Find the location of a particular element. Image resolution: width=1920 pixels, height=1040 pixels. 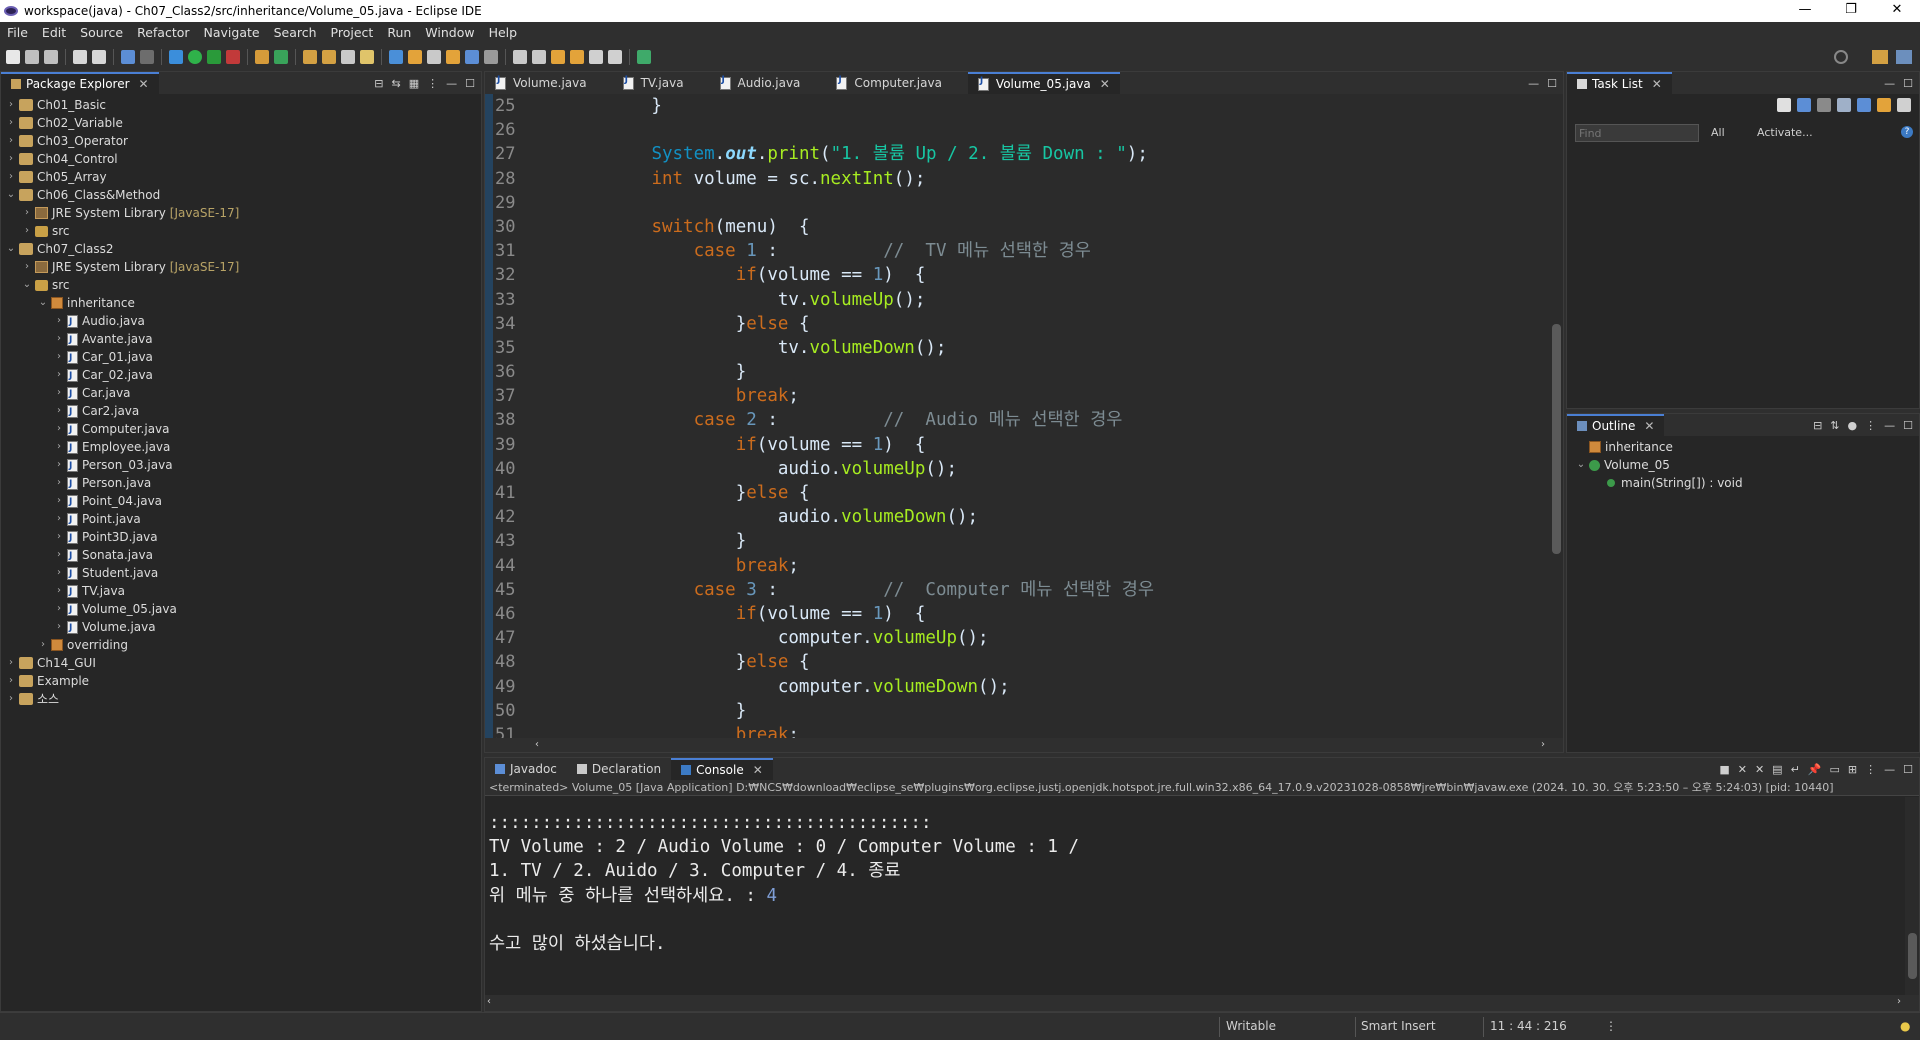

forward-icon is located at coordinates (615, 57).